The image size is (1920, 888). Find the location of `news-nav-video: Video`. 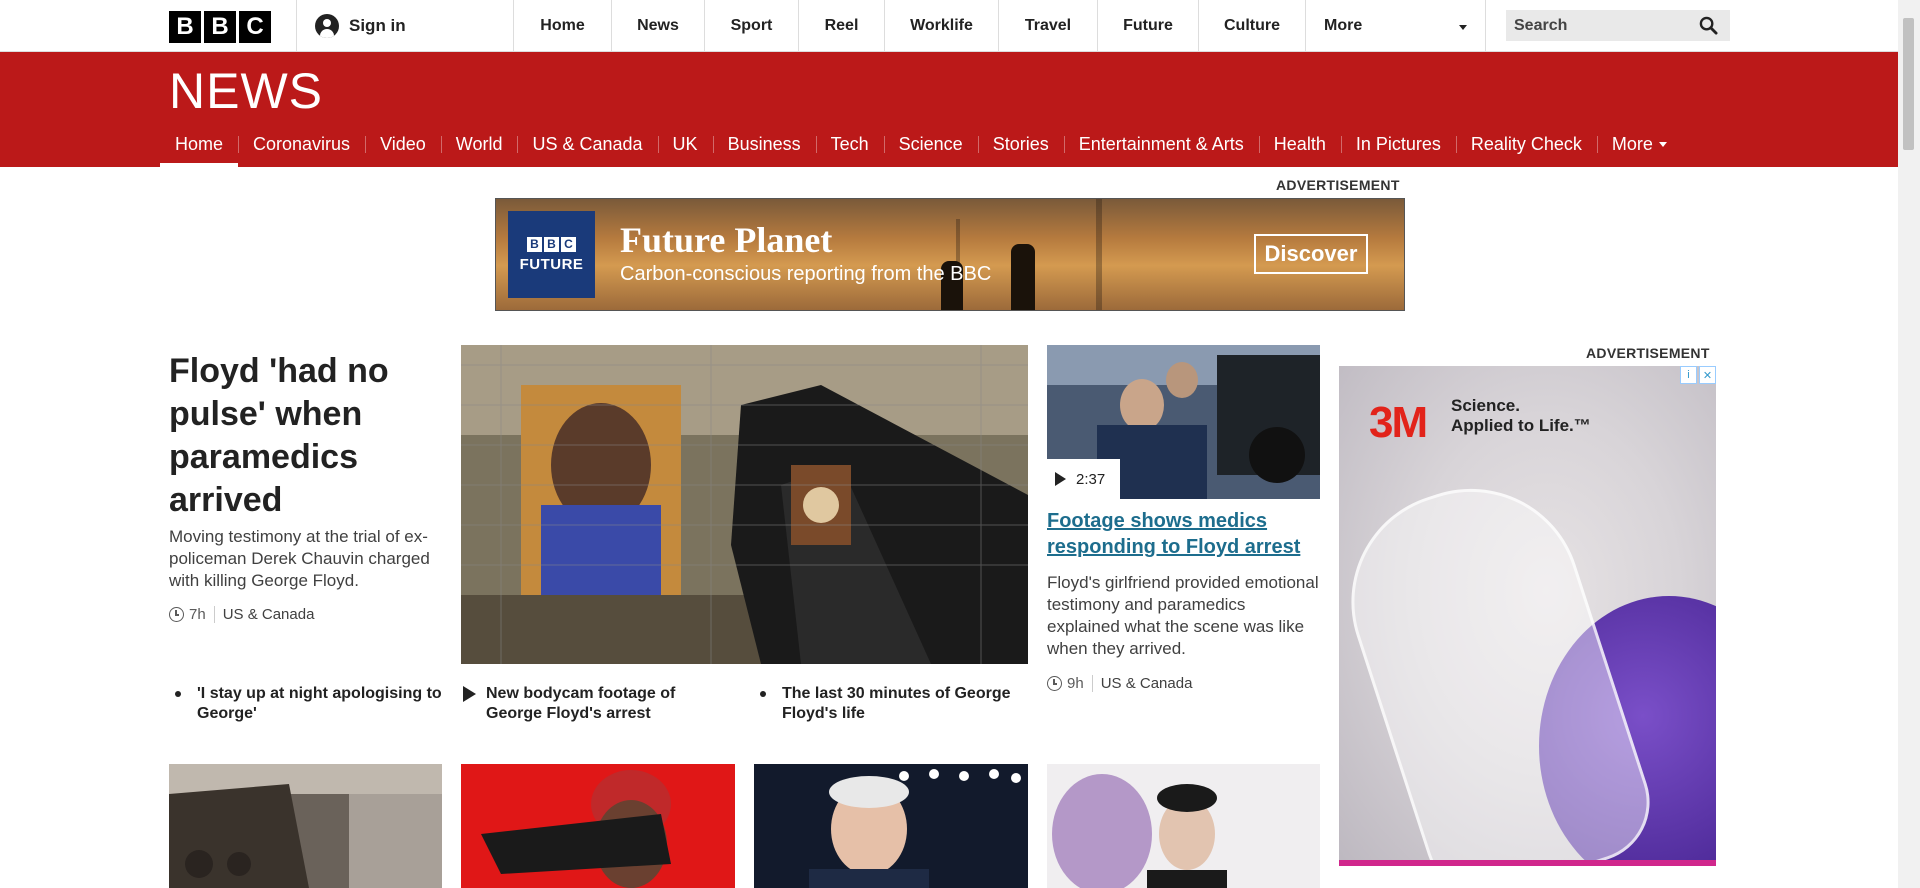

news-nav-video: Video is located at coordinates (403, 144).